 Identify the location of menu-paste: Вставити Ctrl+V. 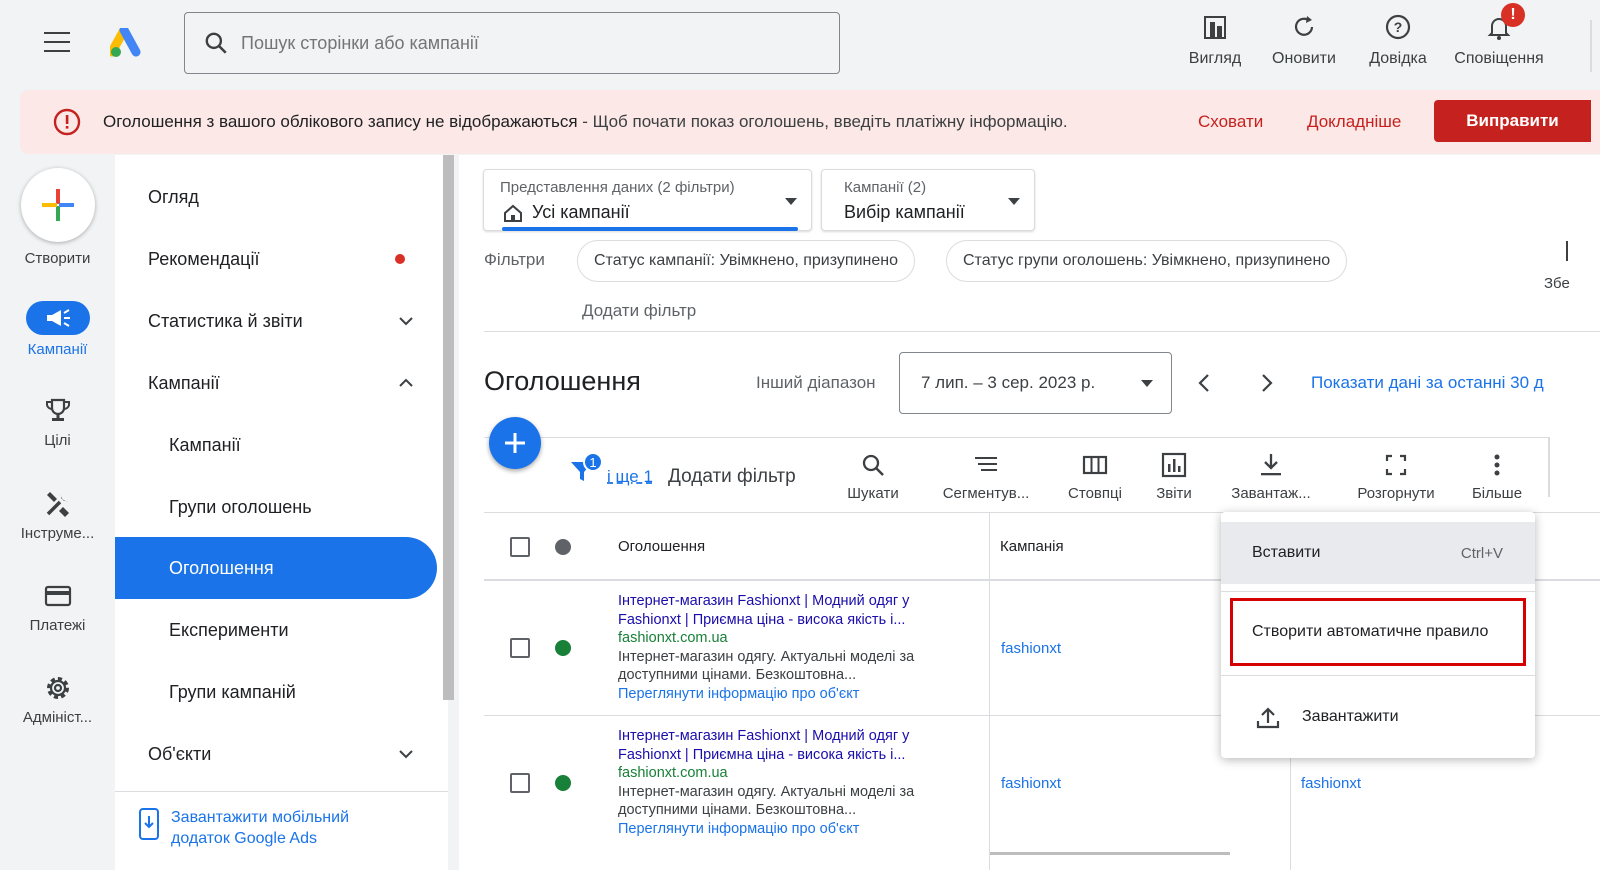
(1378, 553).